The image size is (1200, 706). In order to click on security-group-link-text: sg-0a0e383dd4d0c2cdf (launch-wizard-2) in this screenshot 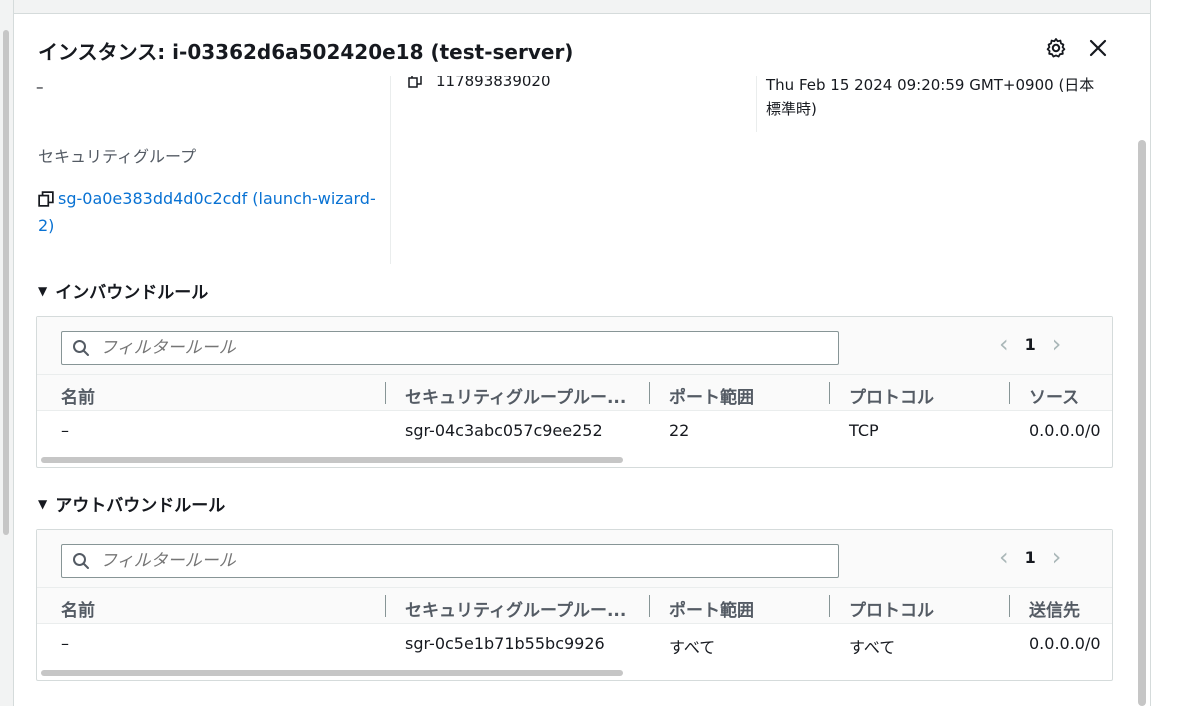, I will do `click(207, 212)`.